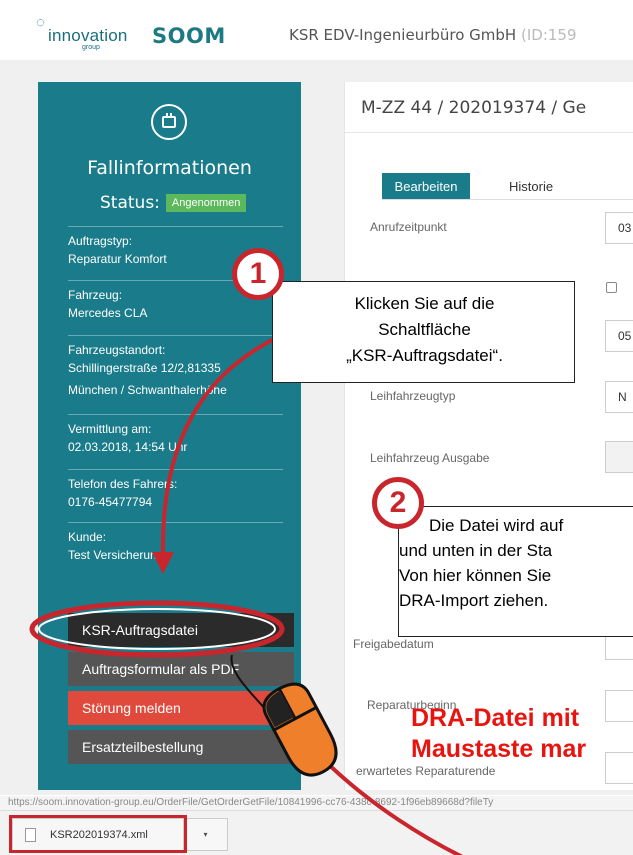 This screenshot has height=855, width=633. What do you see at coordinates (398, 503) in the screenshot?
I see `step2-number-badge: 2` at bounding box center [398, 503].